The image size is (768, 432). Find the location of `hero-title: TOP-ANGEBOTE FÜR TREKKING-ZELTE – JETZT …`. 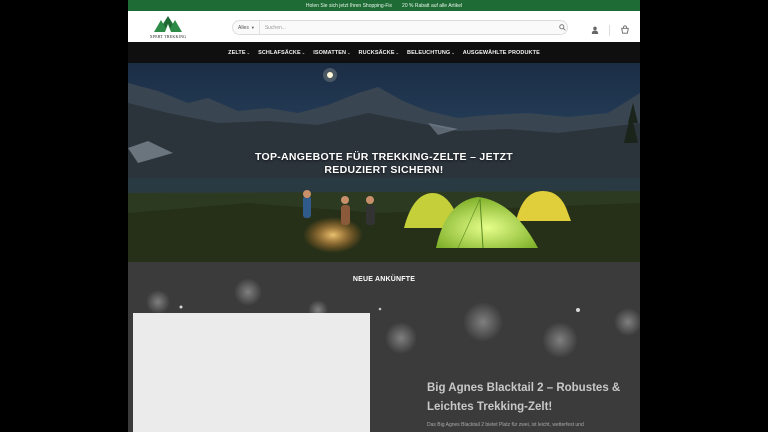

hero-title: TOP-ANGEBOTE FÜR TREKKING-ZELTE – JETZT … is located at coordinates (384, 164).